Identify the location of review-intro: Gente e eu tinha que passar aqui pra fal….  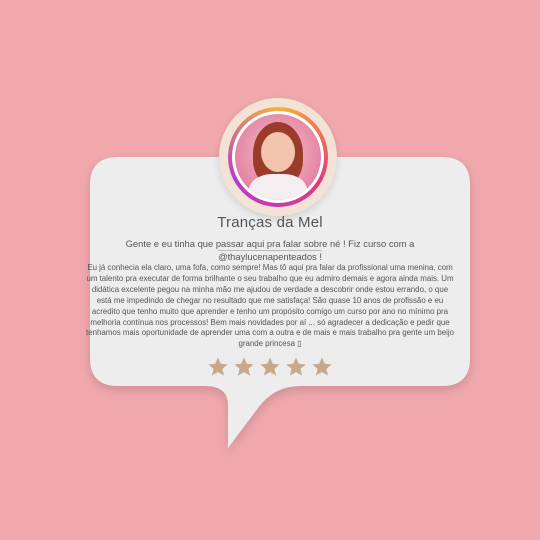
(270, 250).